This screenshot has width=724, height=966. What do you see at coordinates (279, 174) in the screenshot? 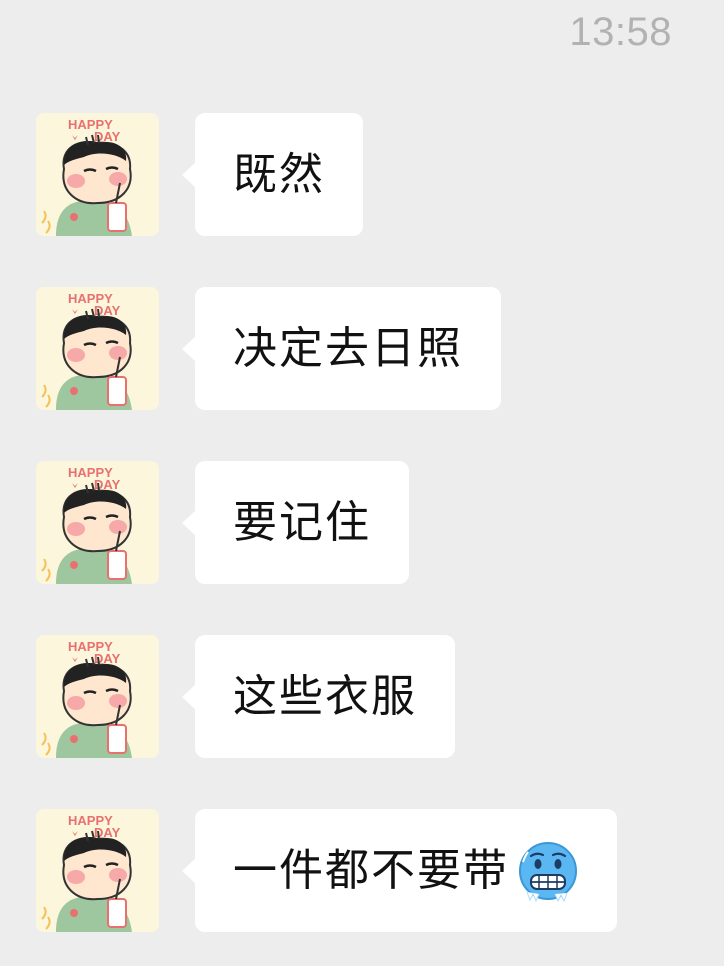
I see `message-text: 既然` at bounding box center [279, 174].